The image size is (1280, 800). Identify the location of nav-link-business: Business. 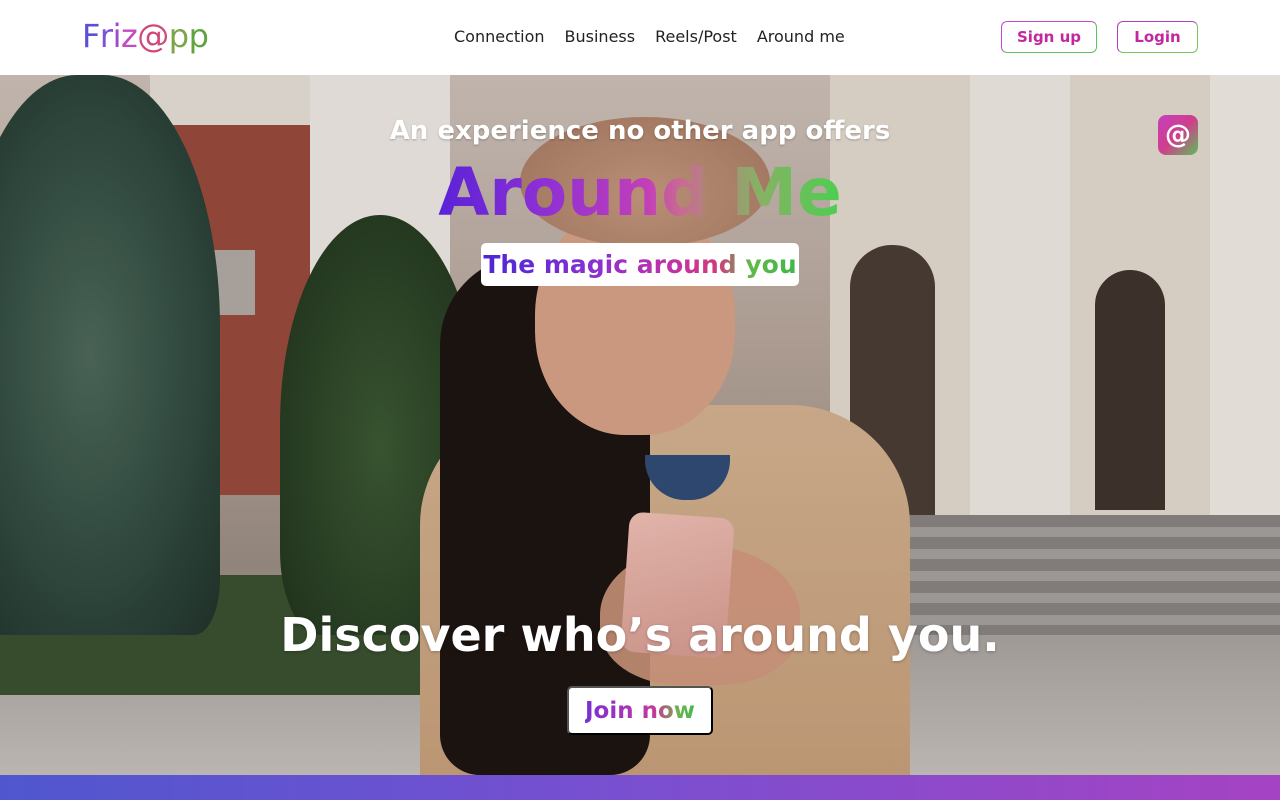
(600, 37).